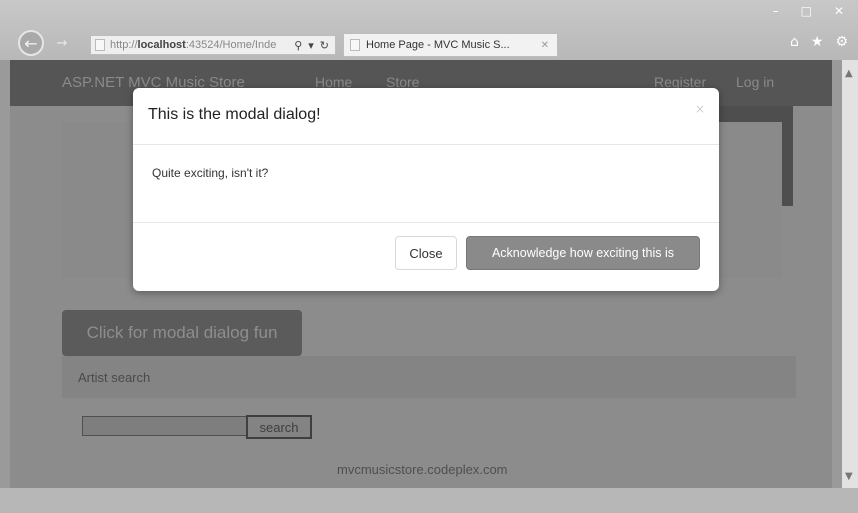 The image size is (858, 513). Describe the element at coordinates (850, 274) in the screenshot. I see `scrollbar: ▲ ▼` at that location.